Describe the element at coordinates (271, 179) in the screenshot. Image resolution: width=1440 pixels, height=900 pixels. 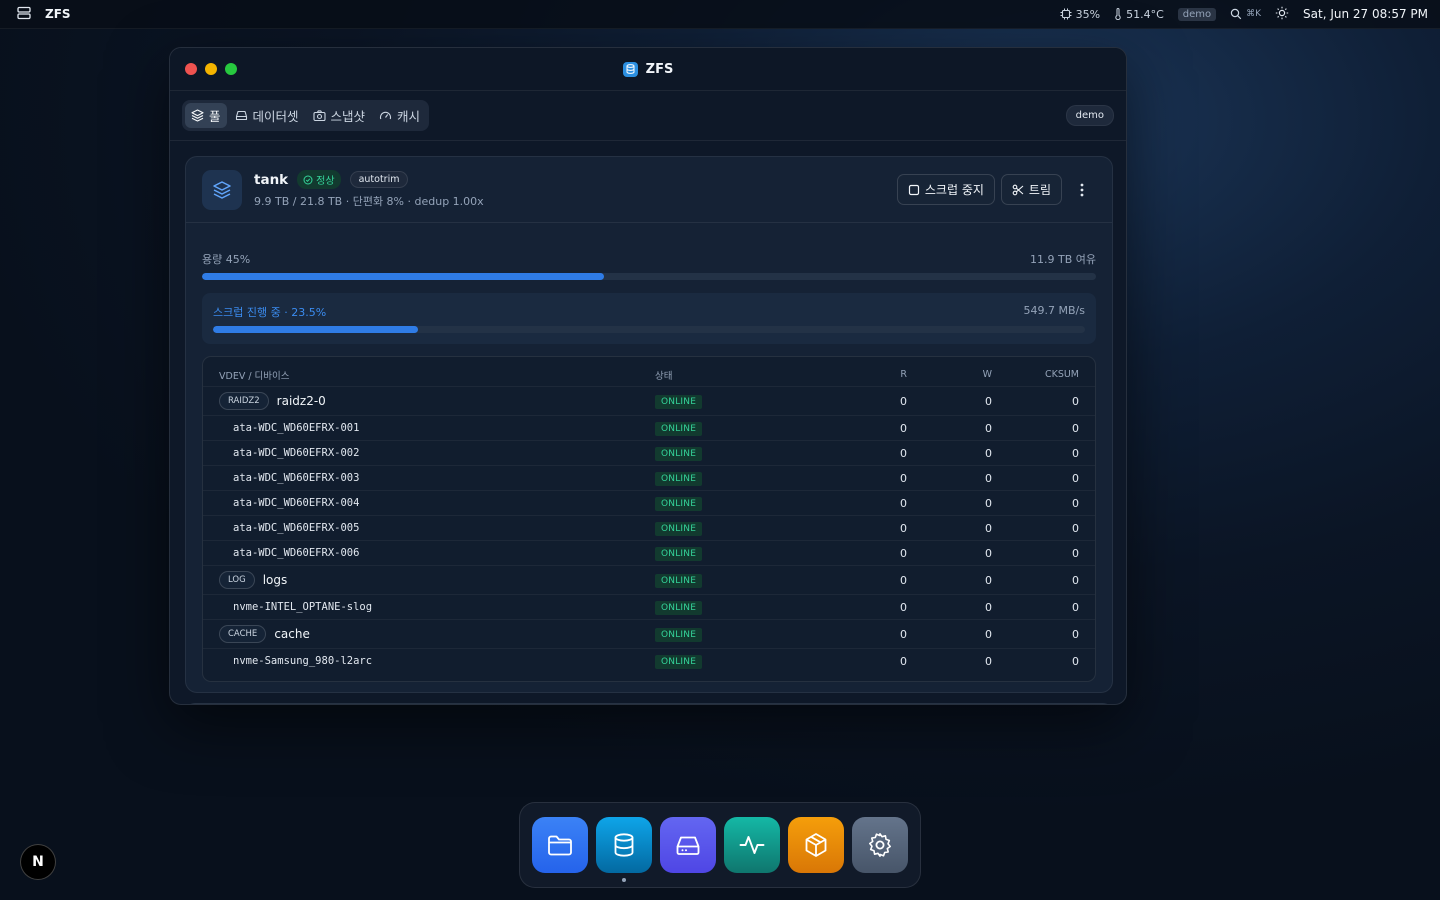
I see `pool-name: tank` at that location.